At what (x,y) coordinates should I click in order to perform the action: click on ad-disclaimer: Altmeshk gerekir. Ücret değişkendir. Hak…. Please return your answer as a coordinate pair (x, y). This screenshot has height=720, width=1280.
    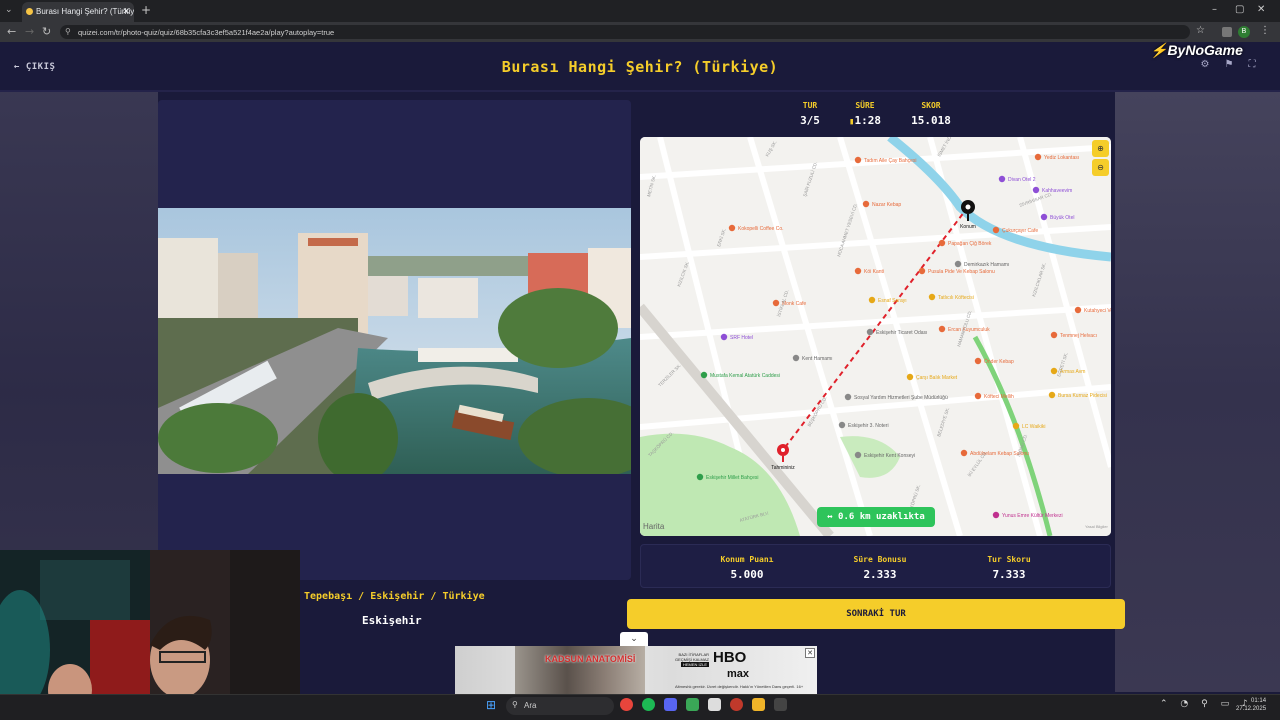
    Looking at the image, I should click on (739, 686).